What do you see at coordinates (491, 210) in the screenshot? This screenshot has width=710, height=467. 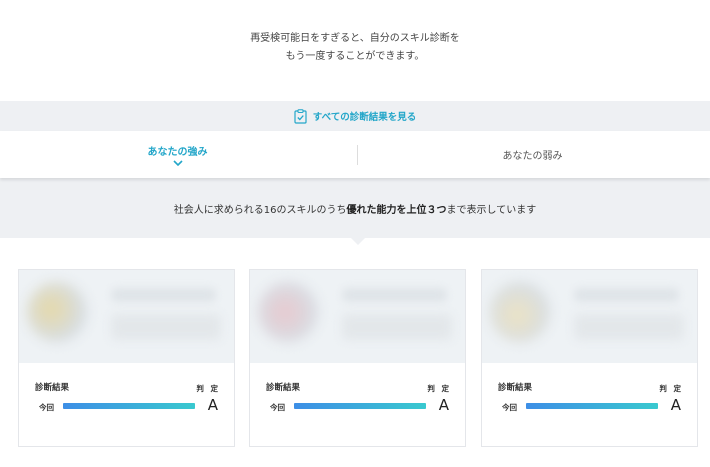 I see `description-post: まで表示しています` at bounding box center [491, 210].